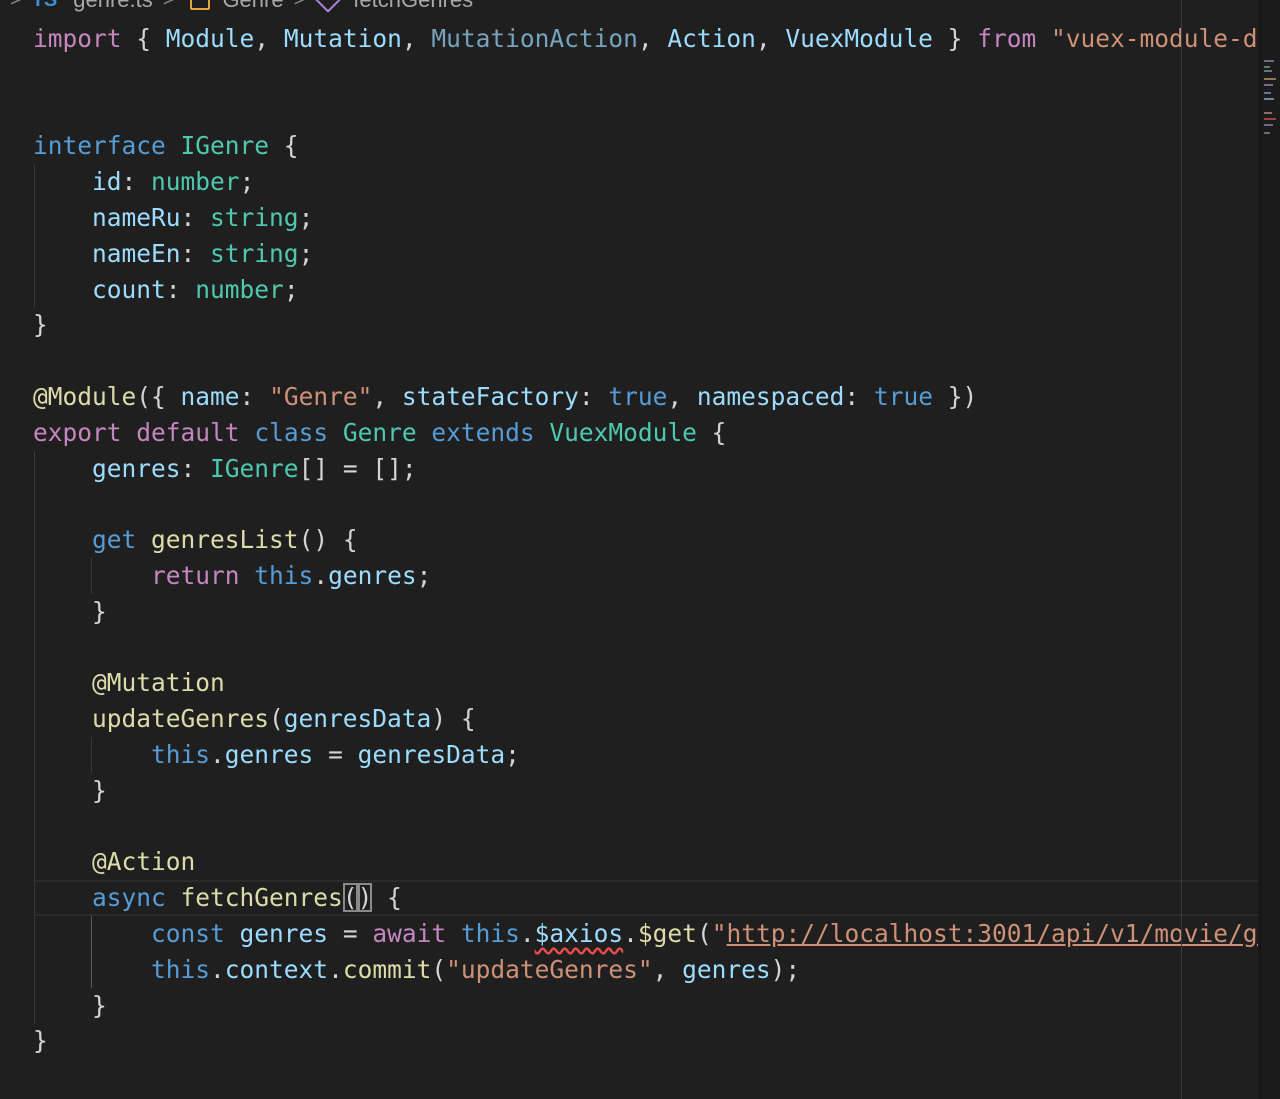  What do you see at coordinates (210, 38) in the screenshot?
I see `code-token: Module` at bounding box center [210, 38].